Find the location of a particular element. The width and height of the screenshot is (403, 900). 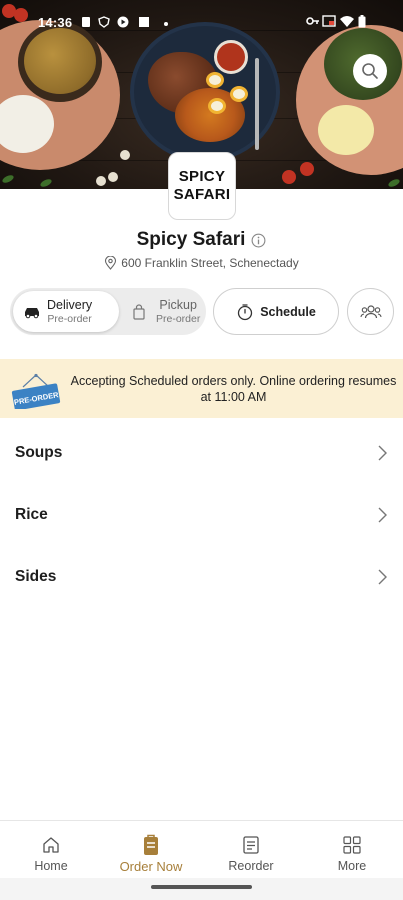

key-icon is located at coordinates (312, 21).